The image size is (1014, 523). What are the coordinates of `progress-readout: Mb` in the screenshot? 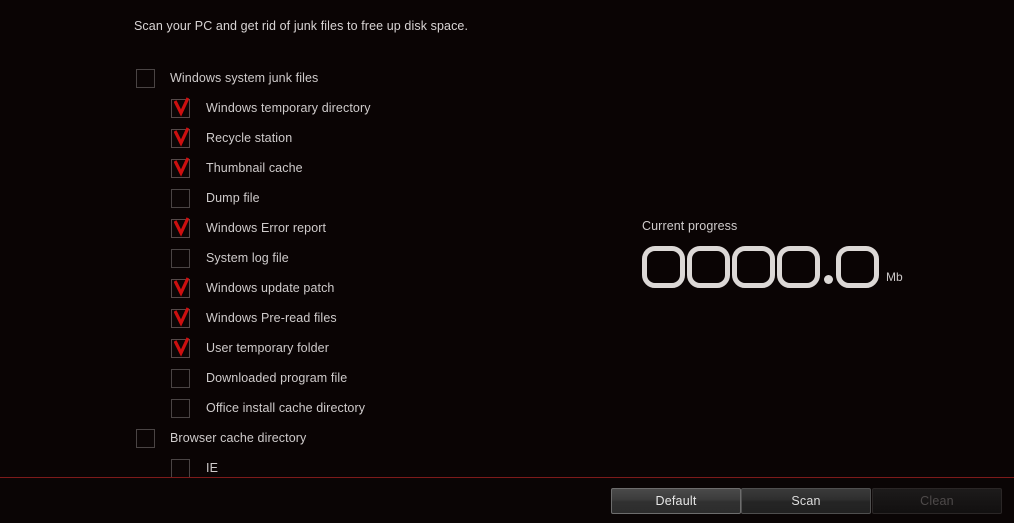 It's located at (787, 265).